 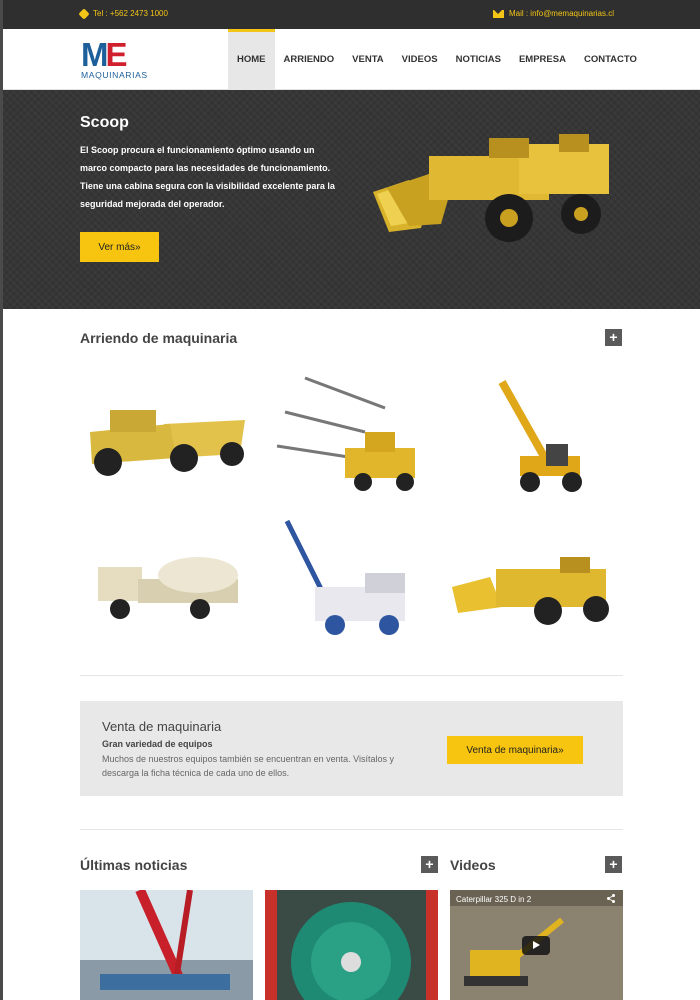 I want to click on play-icon, so click(x=536, y=945).